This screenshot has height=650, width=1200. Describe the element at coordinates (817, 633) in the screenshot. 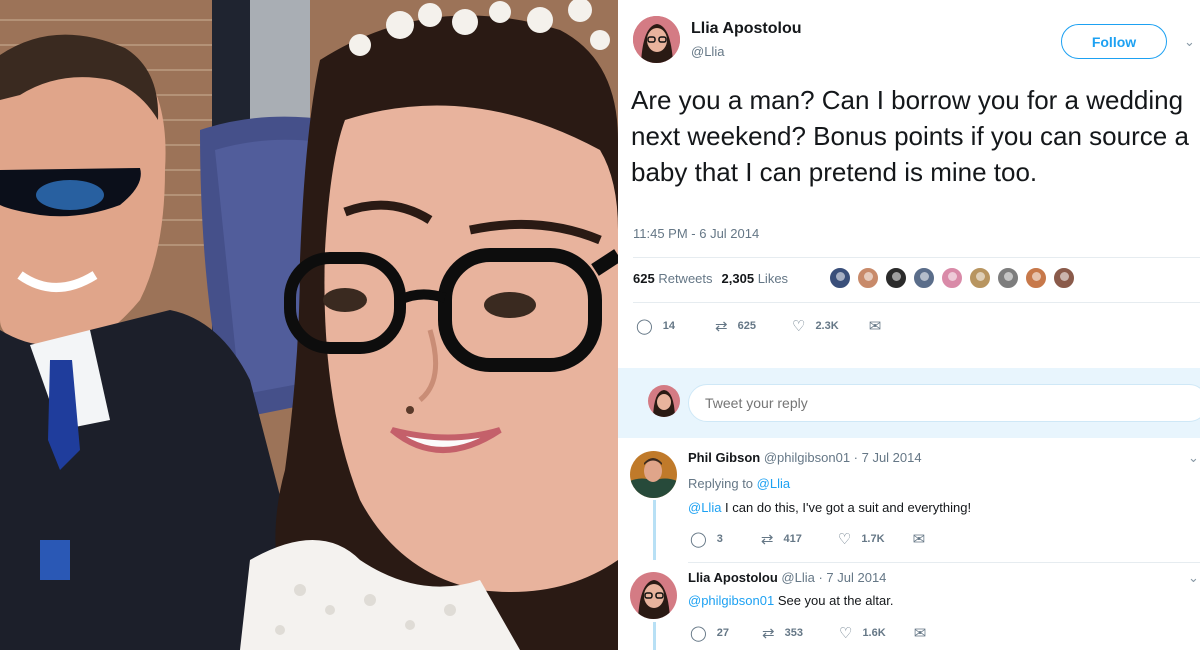

I see `reply-actions: ◯ 27 ⇄ 353 ♡ 1.6K ✉` at that location.